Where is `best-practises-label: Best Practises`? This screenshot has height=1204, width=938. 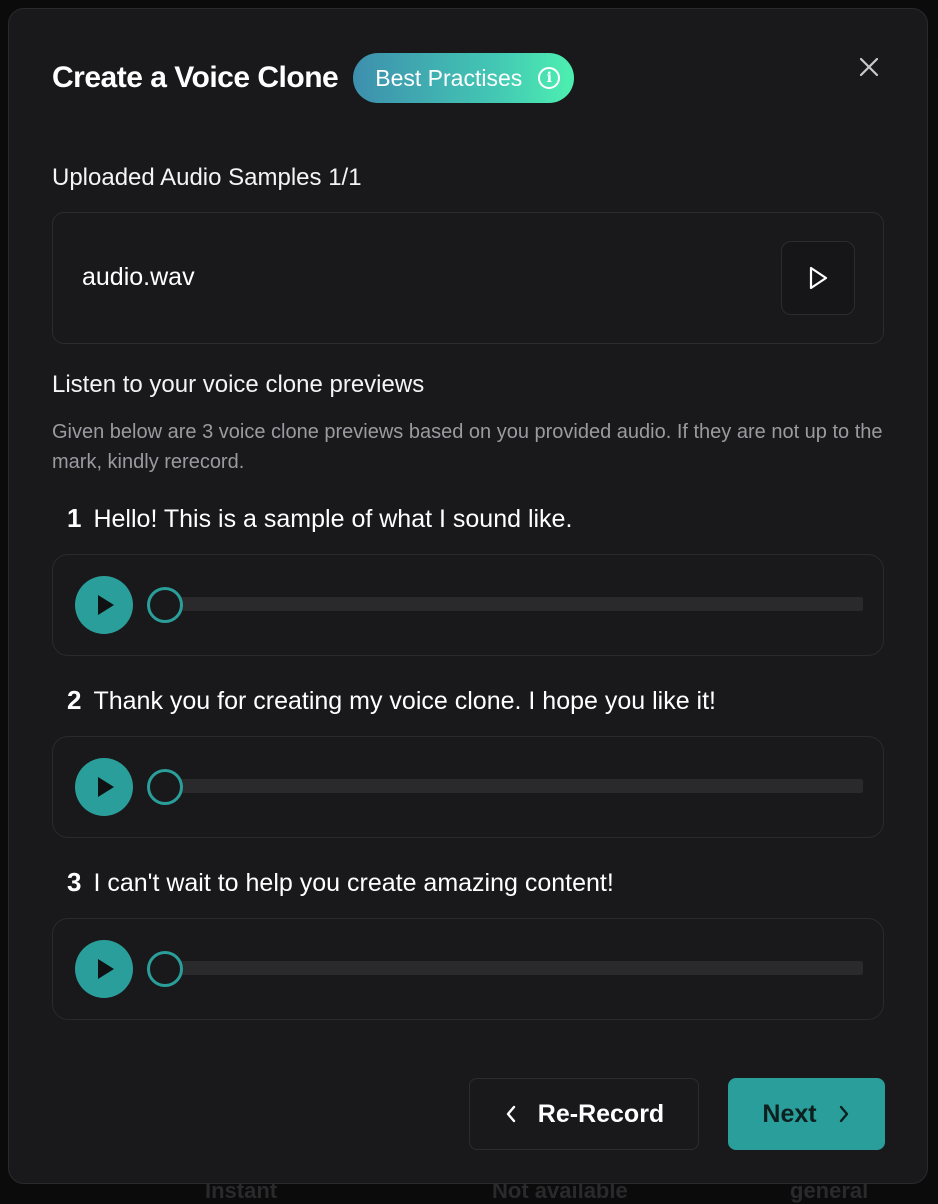
best-practises-label: Best Practises is located at coordinates (448, 78).